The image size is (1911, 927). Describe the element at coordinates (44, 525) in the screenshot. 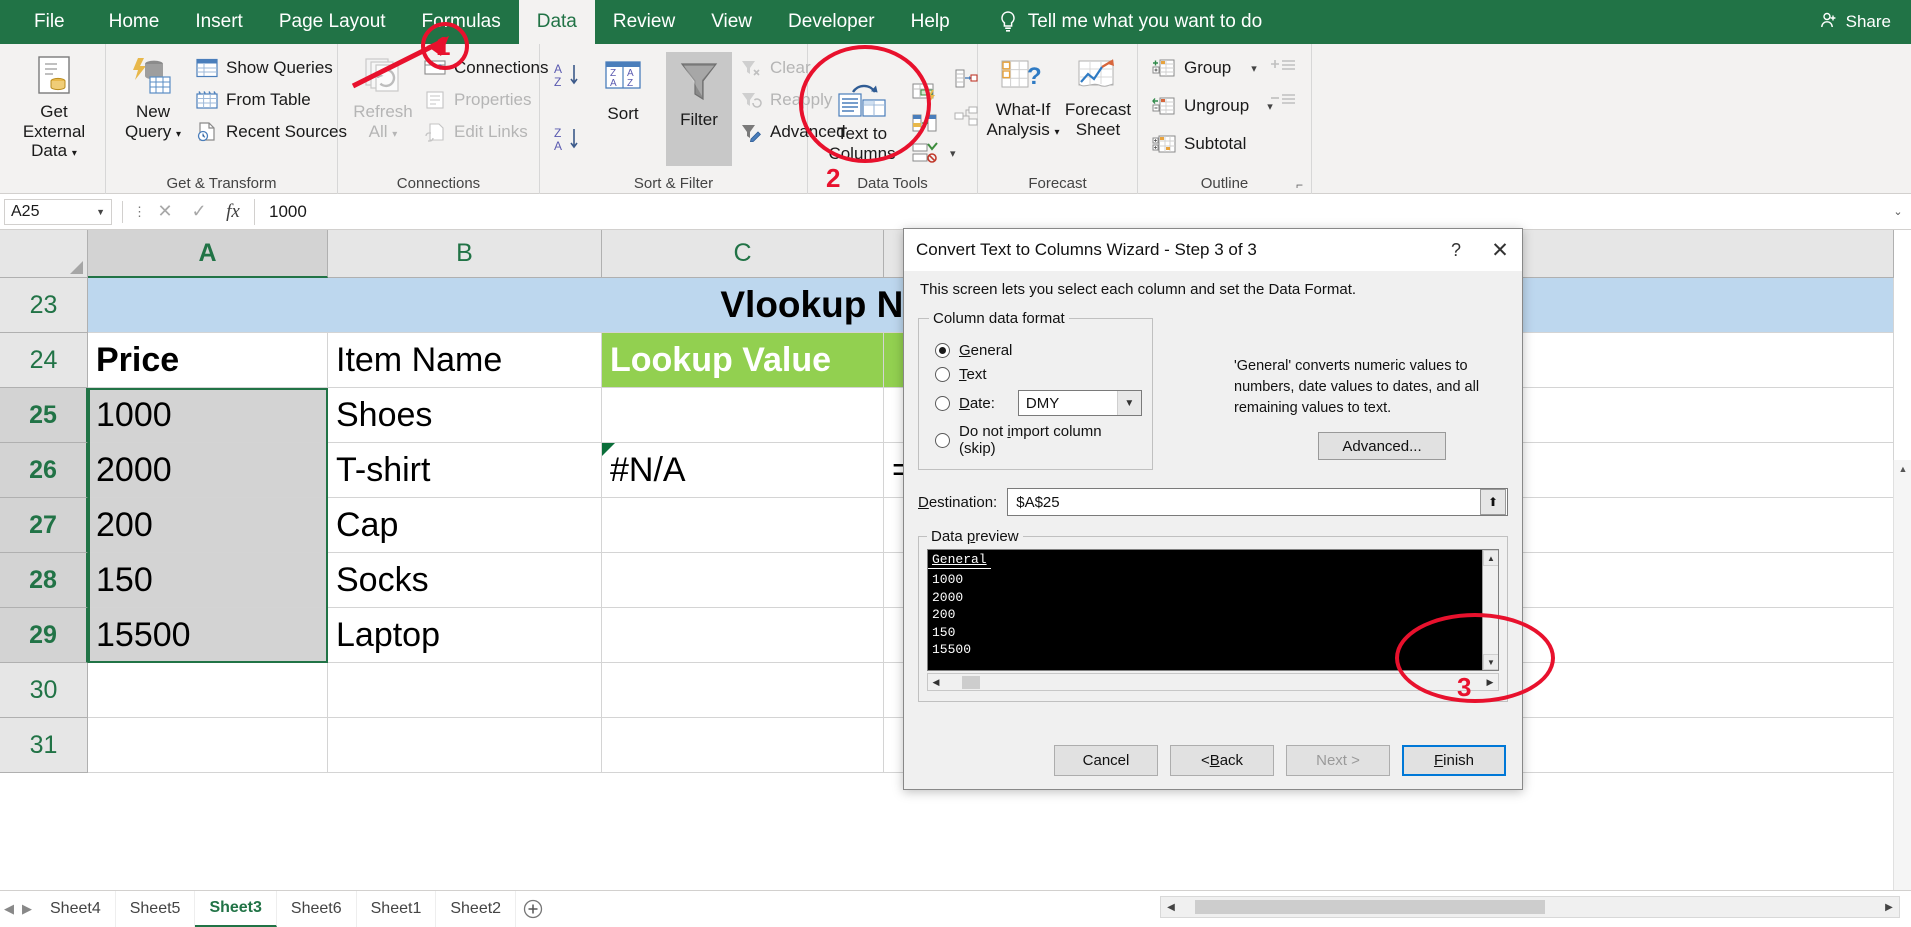

I see `row-header-27: 27` at that location.